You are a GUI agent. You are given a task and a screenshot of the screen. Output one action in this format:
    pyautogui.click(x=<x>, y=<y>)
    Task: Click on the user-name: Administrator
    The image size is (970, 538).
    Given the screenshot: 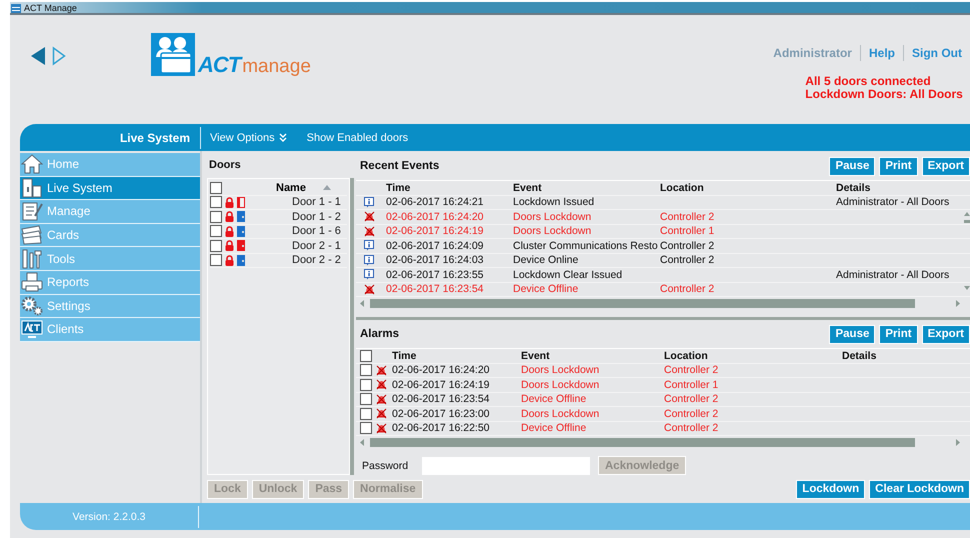 What is the action you would take?
    pyautogui.click(x=812, y=53)
    